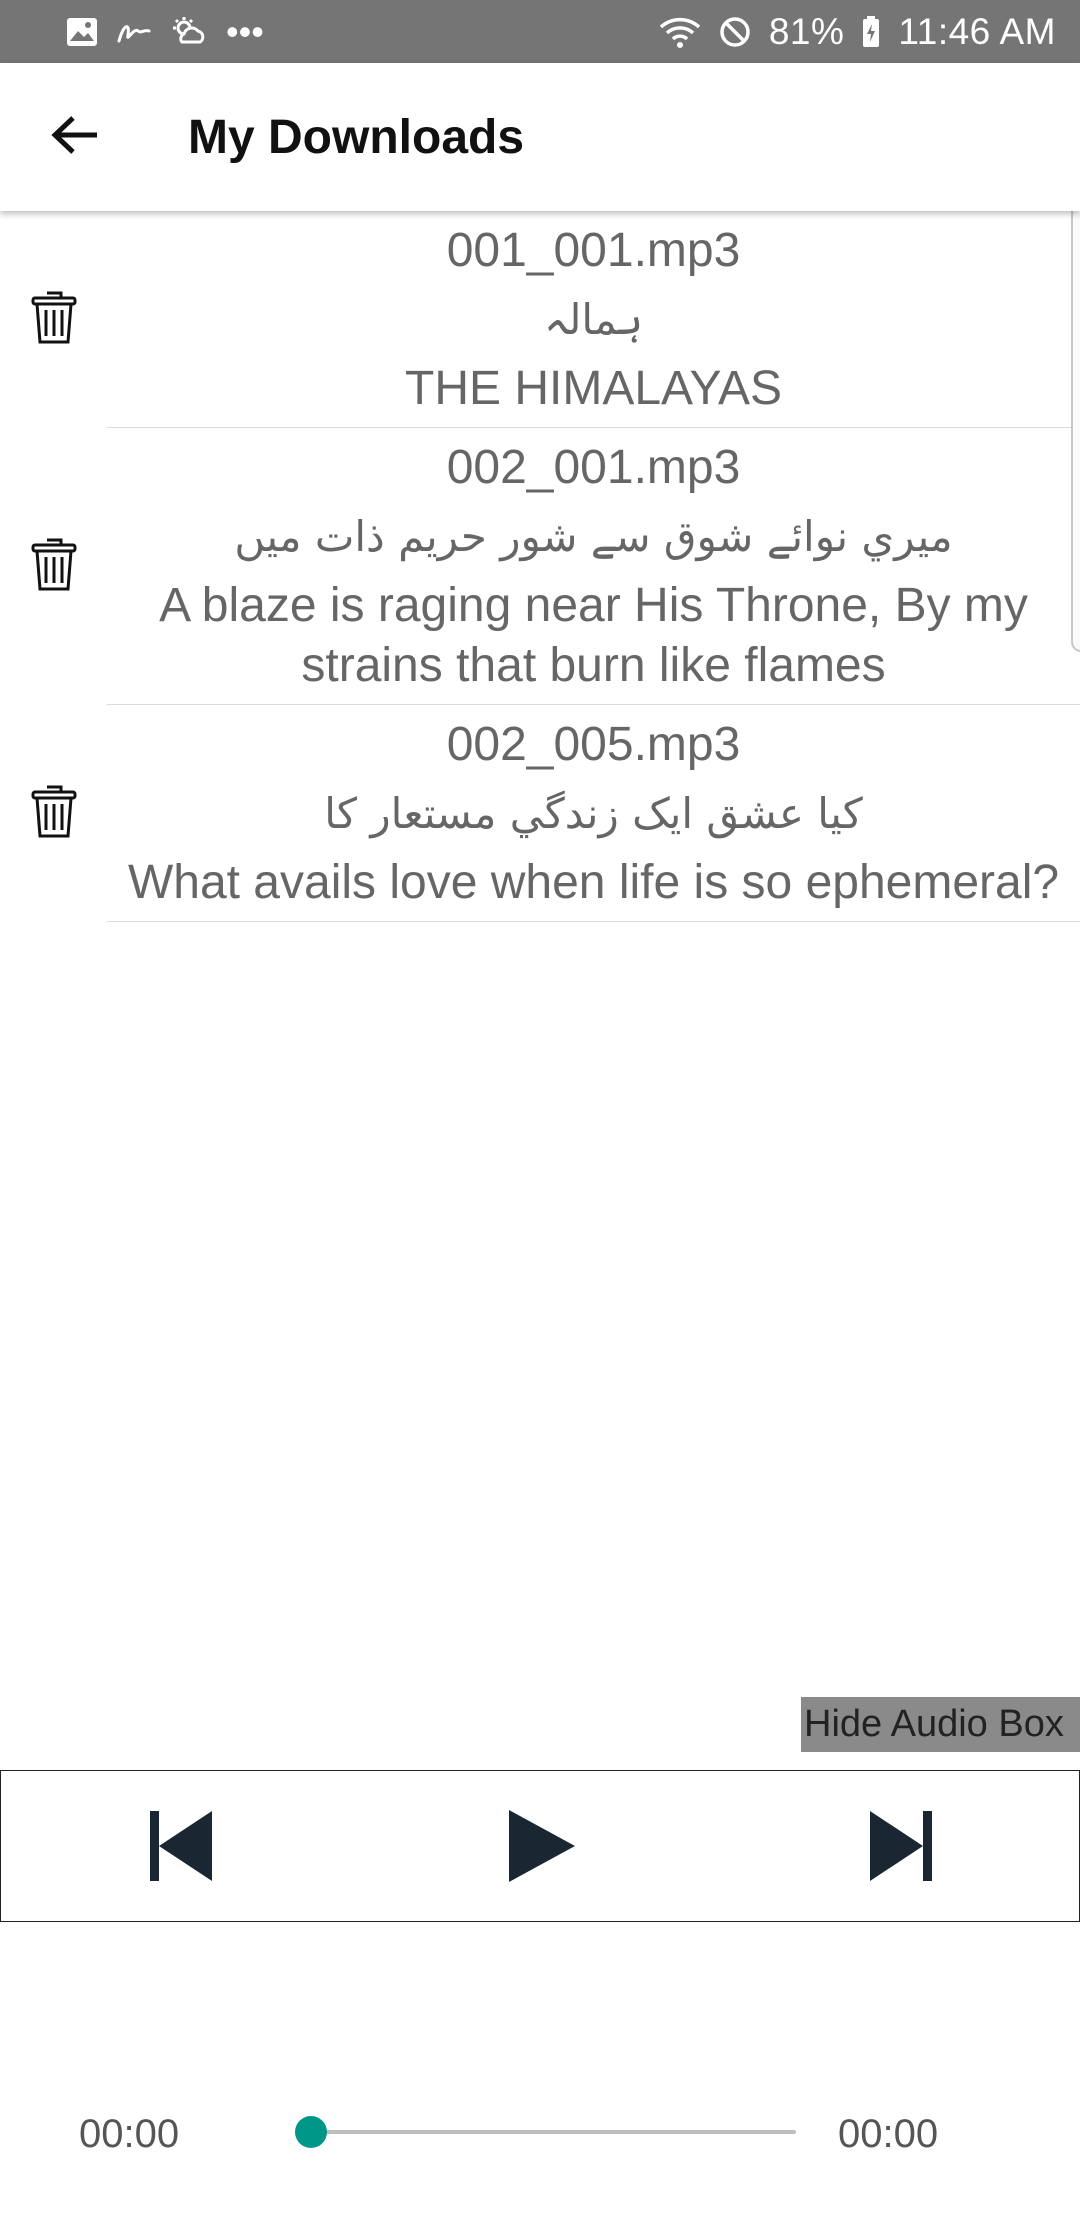 The image size is (1080, 2220). Describe the element at coordinates (888, 2134) in the screenshot. I see `total-time: 00:00` at that location.